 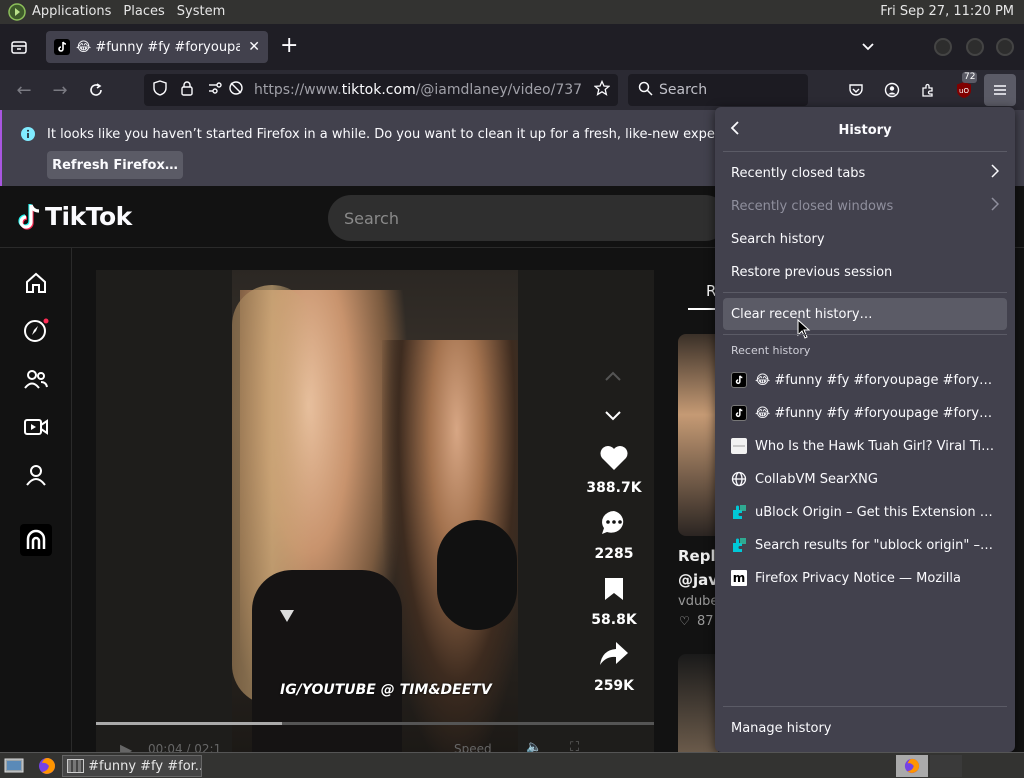 I want to click on video-progress-fill, so click(x=189, y=723).